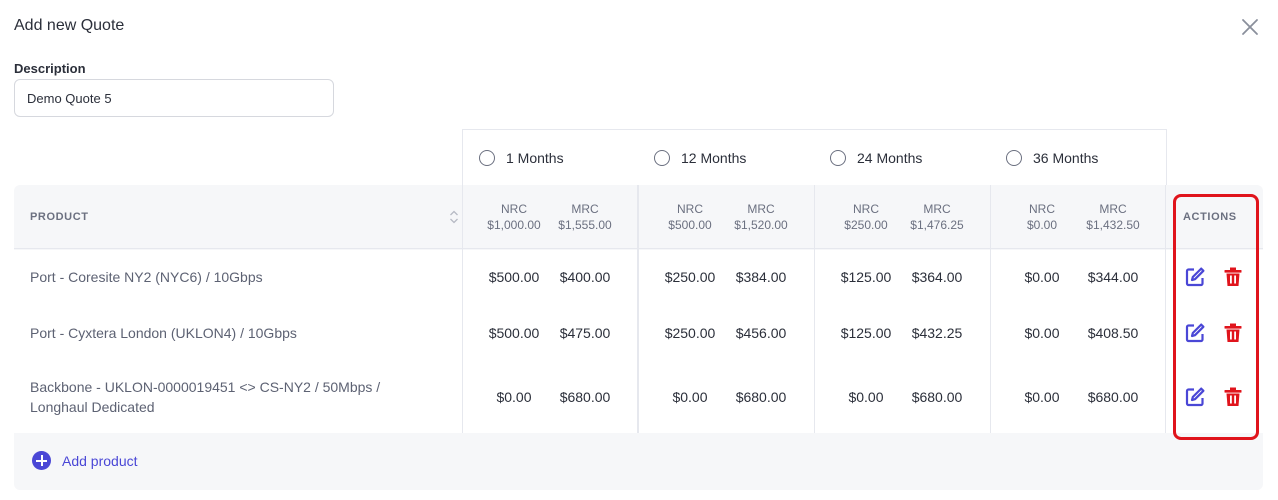  What do you see at coordinates (761, 225) in the screenshot?
I see `mrc-total: $1,520.00` at bounding box center [761, 225].